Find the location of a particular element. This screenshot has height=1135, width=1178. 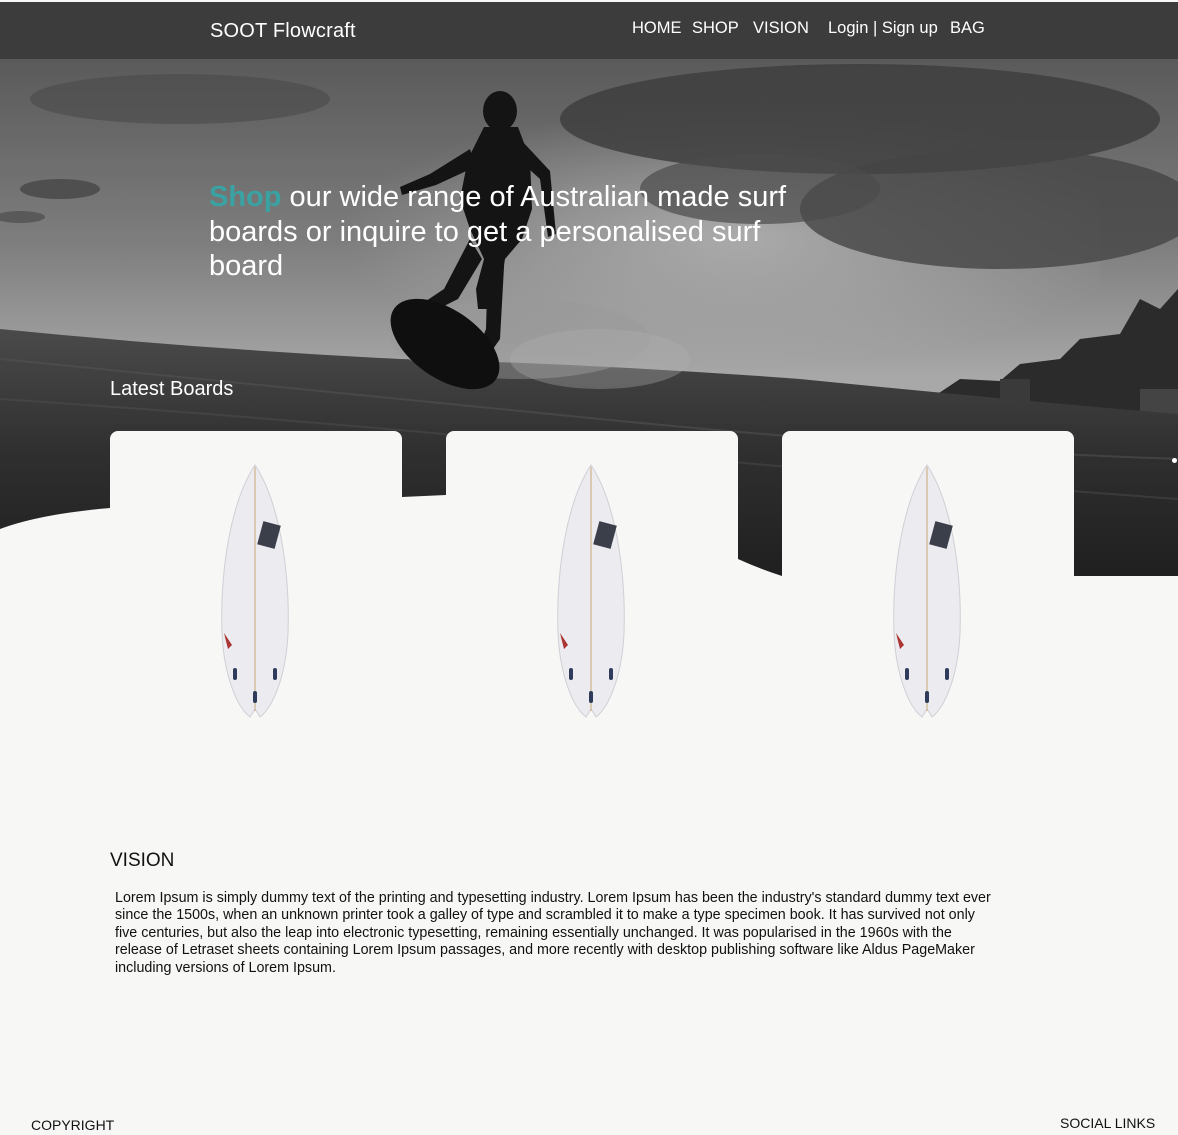

headline-accent: Shop is located at coordinates (245, 197).